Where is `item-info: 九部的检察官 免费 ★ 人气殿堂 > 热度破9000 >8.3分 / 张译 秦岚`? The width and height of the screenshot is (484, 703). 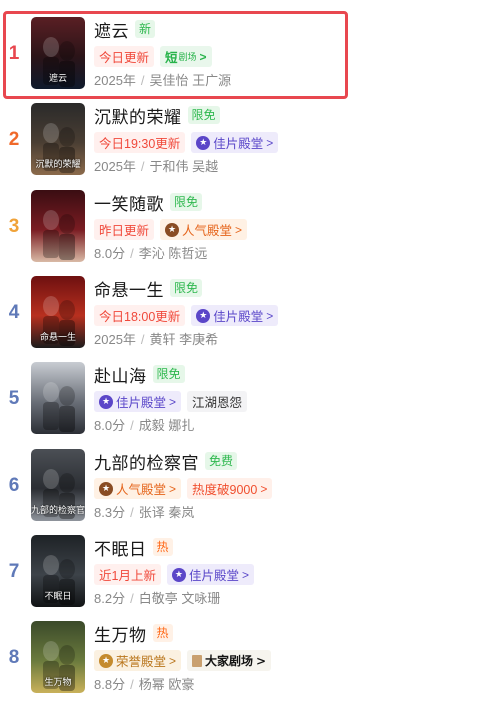 item-info: 九部的检察官 免费 ★ 人气殿堂 > 热度破9000 >8.3分 / 张译 秦岚 is located at coordinates (289, 486).